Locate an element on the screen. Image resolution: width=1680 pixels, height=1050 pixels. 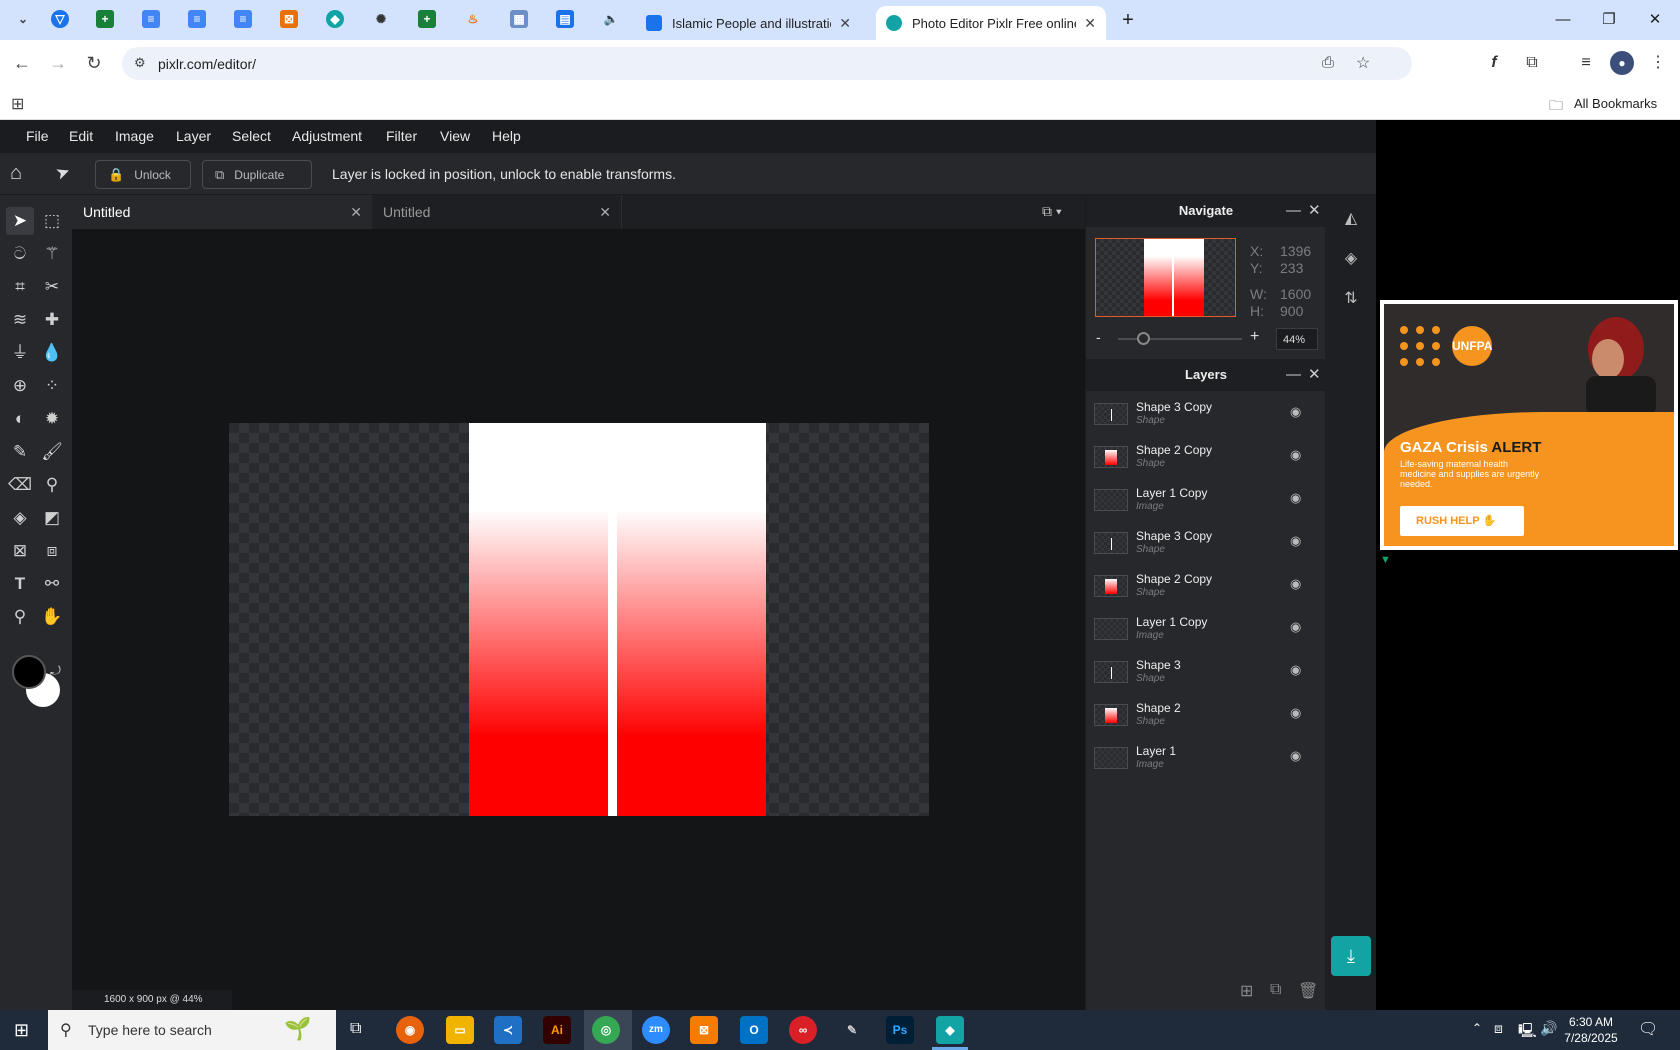
add-layer-icon: ⊞ is located at coordinates (1246, 991).